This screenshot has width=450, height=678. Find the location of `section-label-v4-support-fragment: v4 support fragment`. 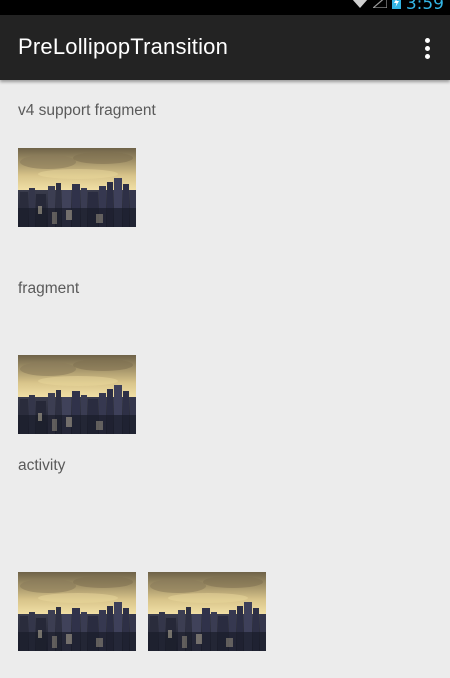

section-label-v4-support-fragment: v4 support fragment is located at coordinates (87, 110).